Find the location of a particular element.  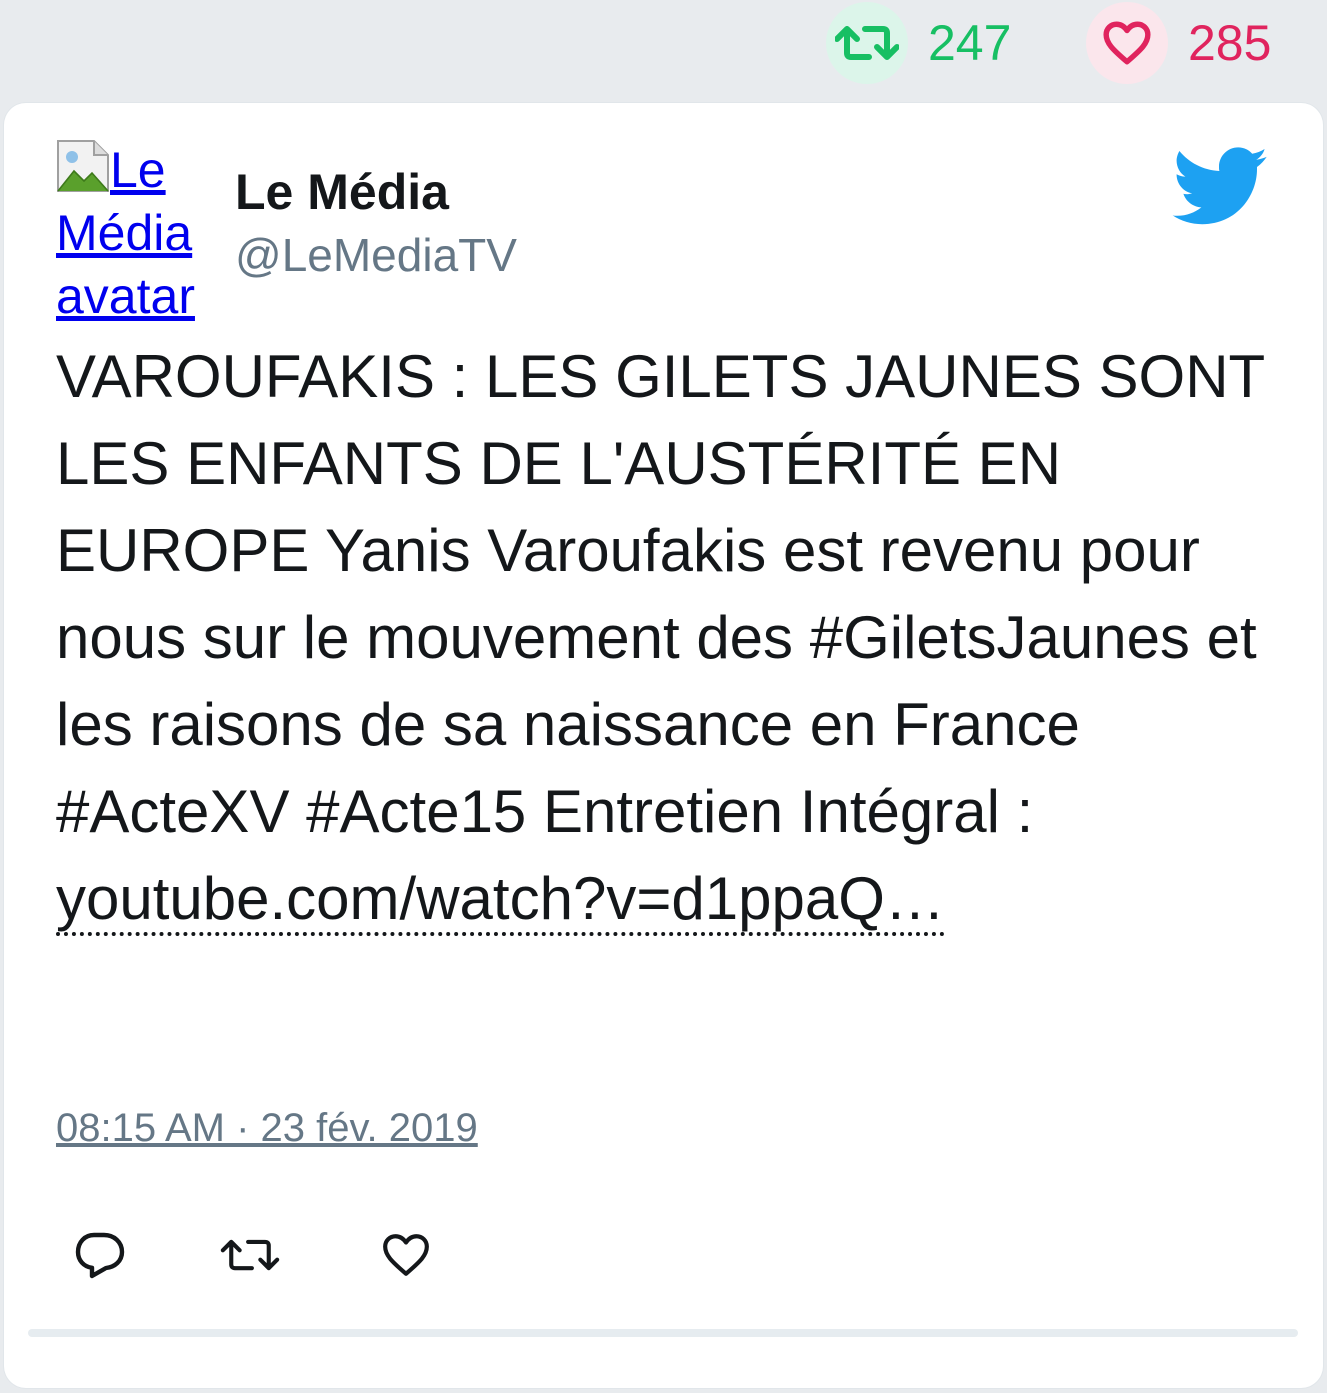

like-count: 285 is located at coordinates (1230, 43).